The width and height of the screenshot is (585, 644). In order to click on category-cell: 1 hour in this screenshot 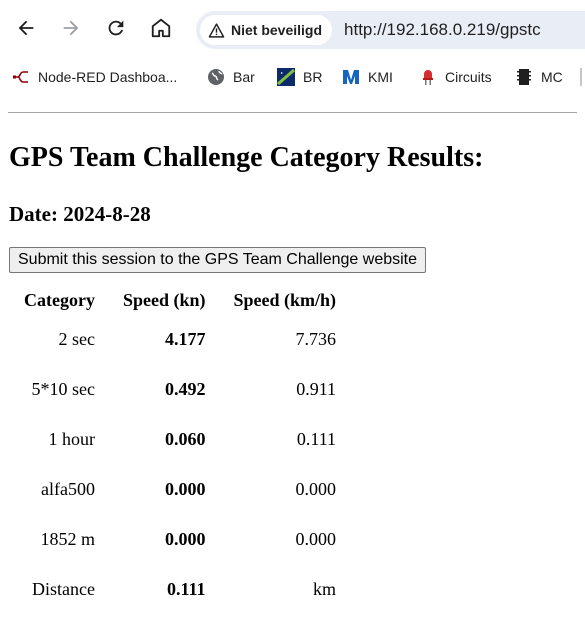, I will do `click(71, 438)`.